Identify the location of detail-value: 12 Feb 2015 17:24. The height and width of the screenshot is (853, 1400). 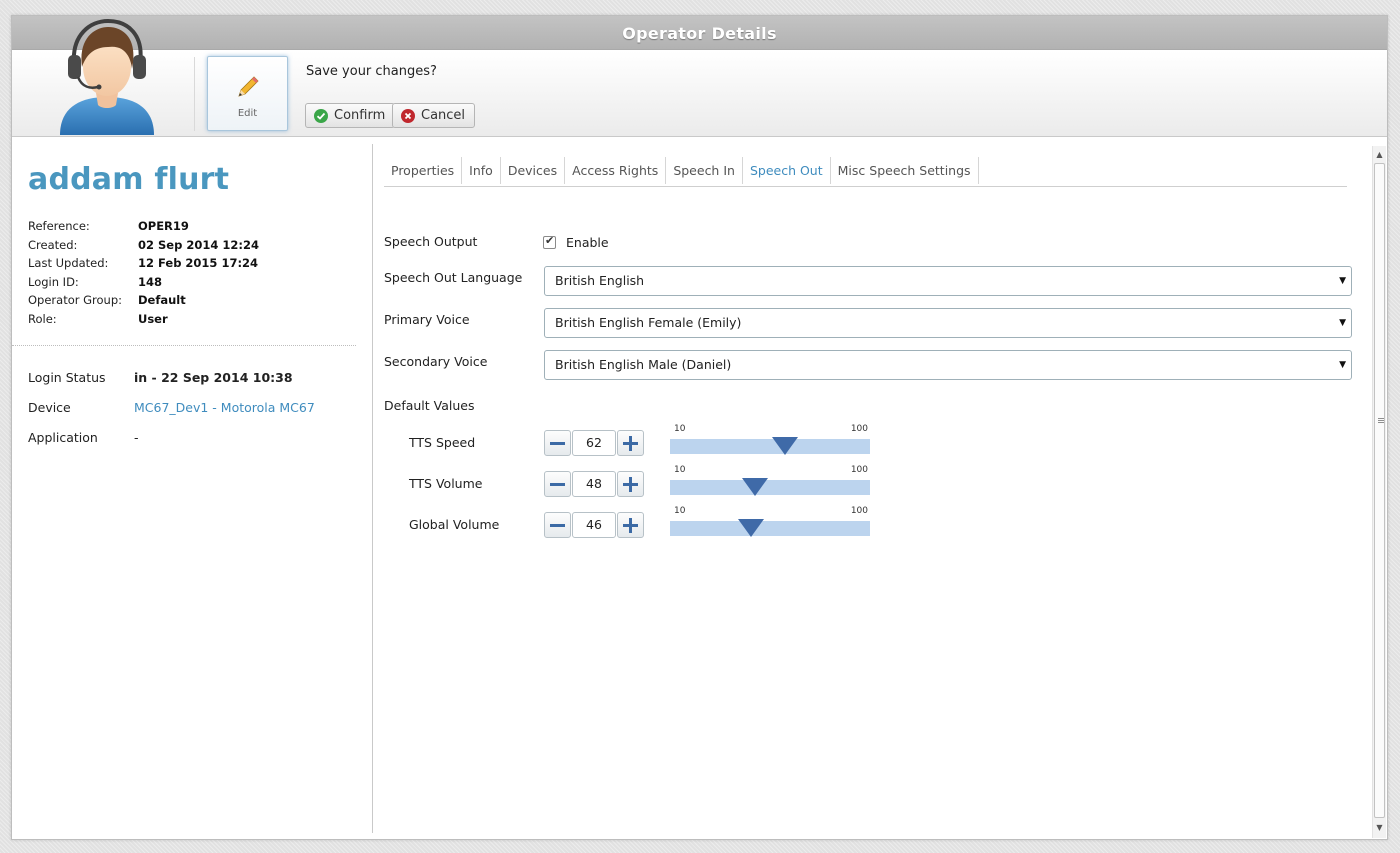
(198, 263).